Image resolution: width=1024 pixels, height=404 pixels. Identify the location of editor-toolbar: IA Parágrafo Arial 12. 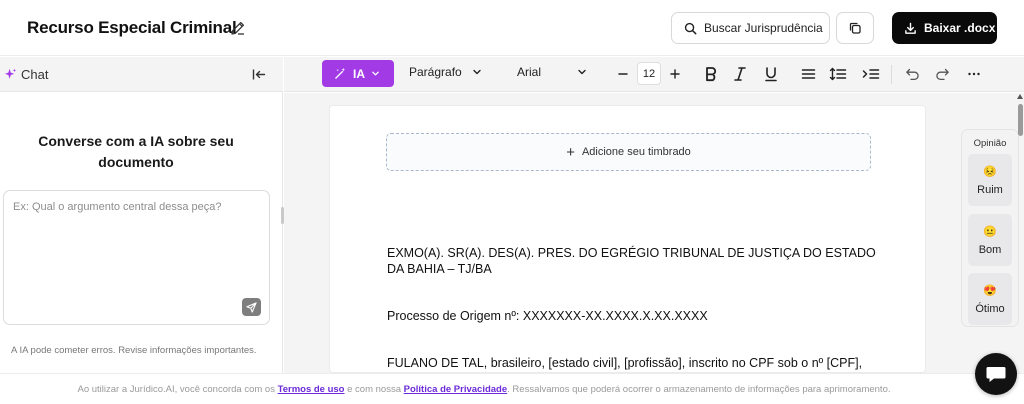
(654, 74).